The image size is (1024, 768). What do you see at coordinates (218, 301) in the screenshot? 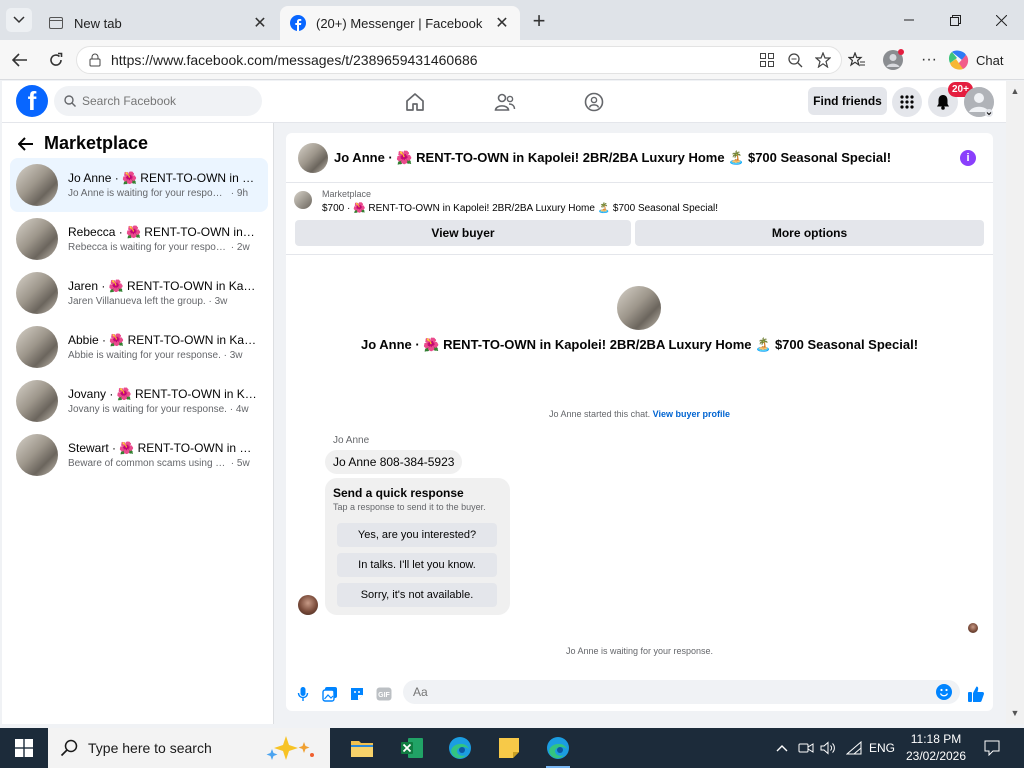
I see `conversation-time: · 3w` at bounding box center [218, 301].